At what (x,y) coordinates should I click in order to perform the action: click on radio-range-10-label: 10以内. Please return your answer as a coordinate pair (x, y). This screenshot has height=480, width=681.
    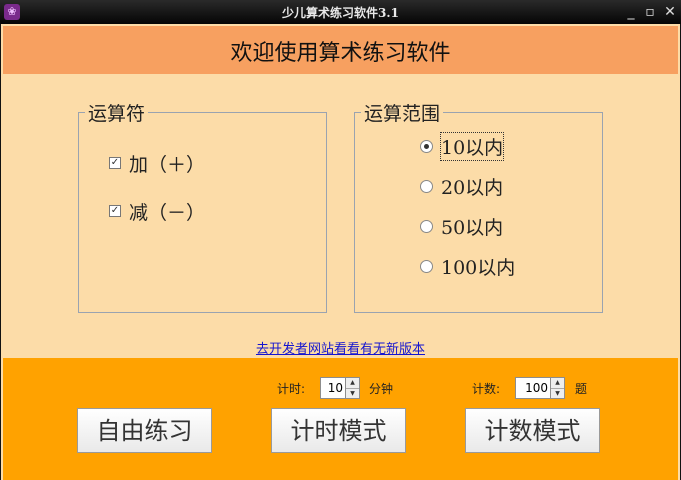
    Looking at the image, I should click on (472, 146).